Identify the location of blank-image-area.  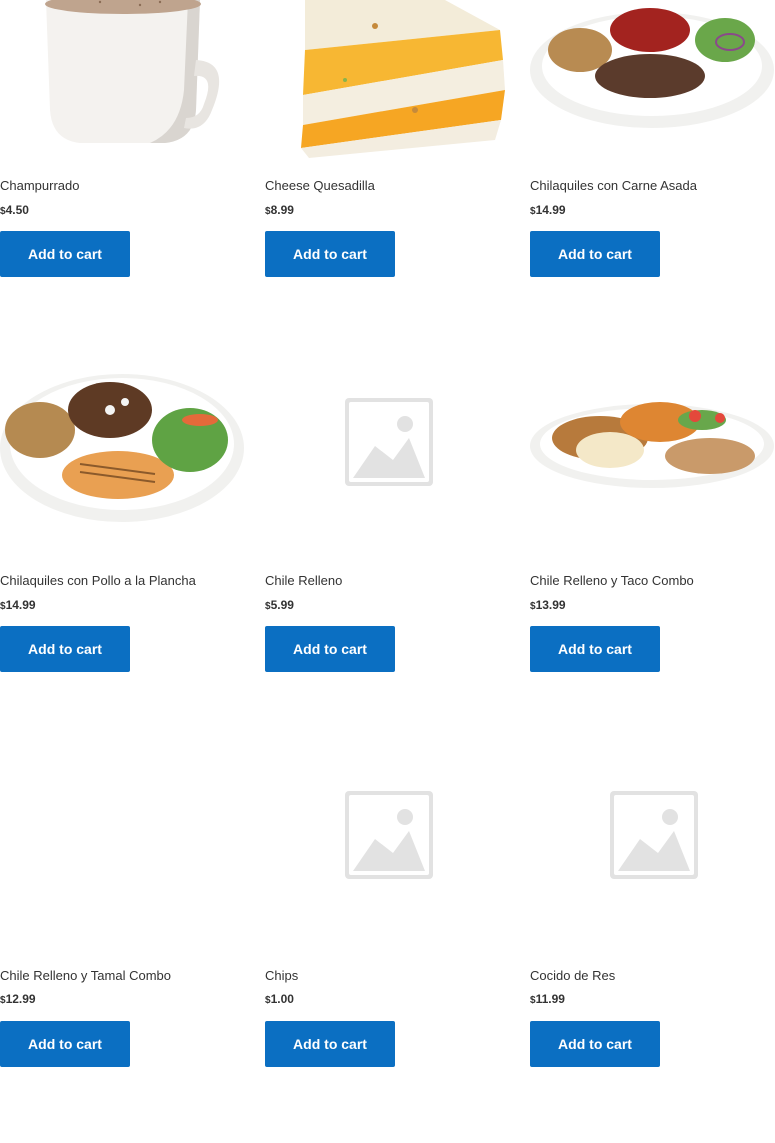
(122, 840).